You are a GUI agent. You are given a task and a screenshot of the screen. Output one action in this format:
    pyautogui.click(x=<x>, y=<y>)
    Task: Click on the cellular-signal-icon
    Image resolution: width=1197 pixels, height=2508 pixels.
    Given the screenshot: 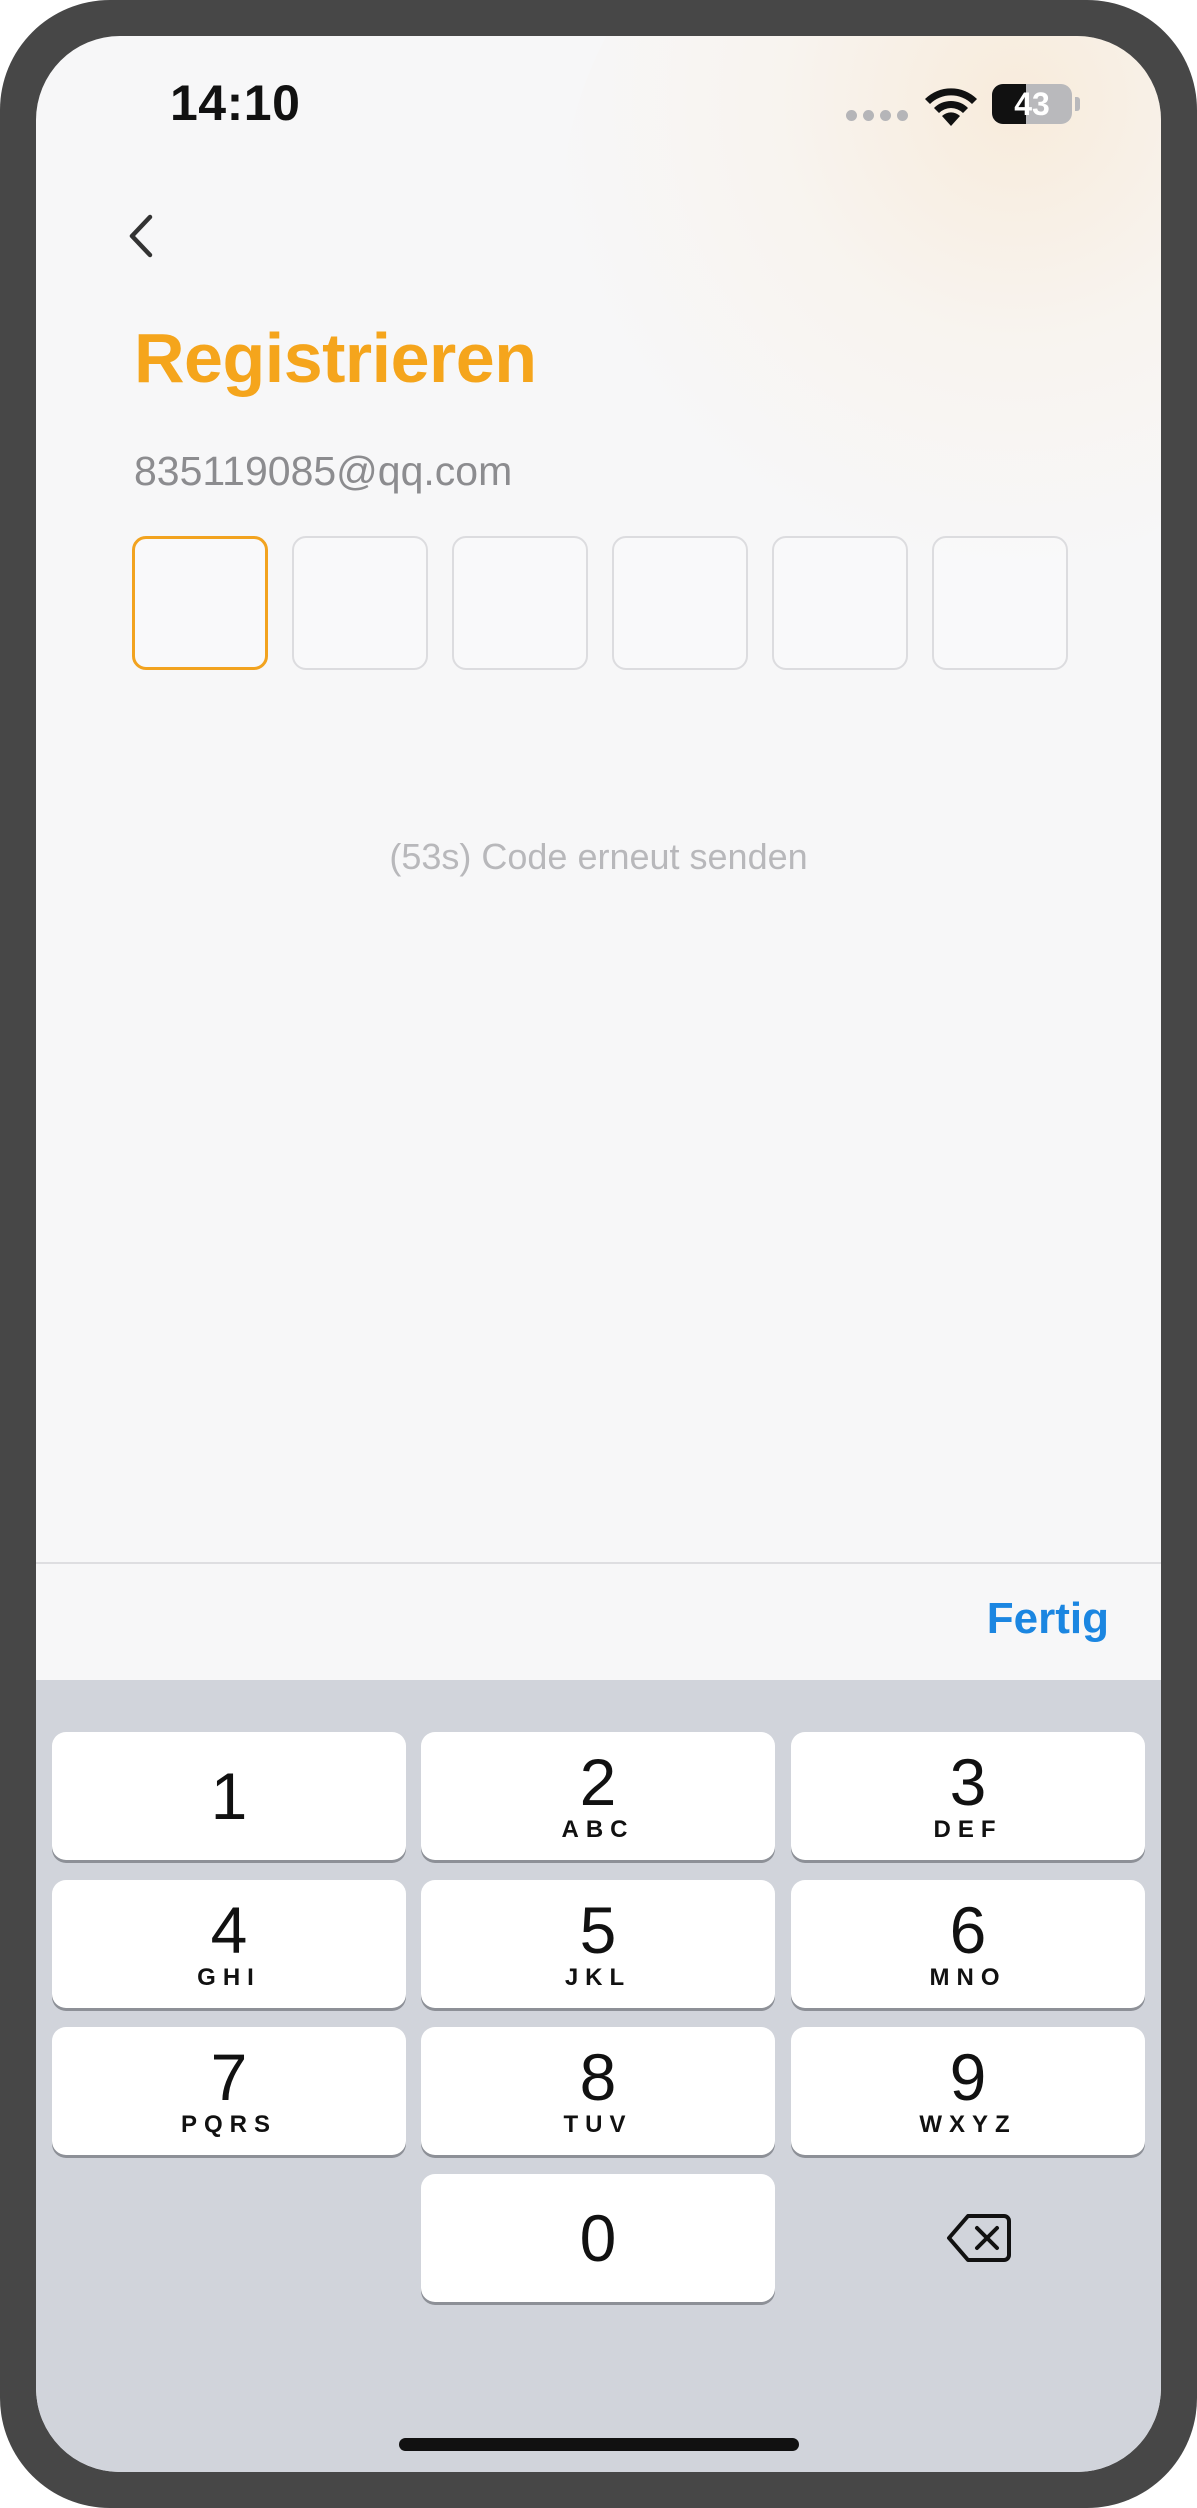 What is the action you would take?
    pyautogui.click(x=878, y=117)
    